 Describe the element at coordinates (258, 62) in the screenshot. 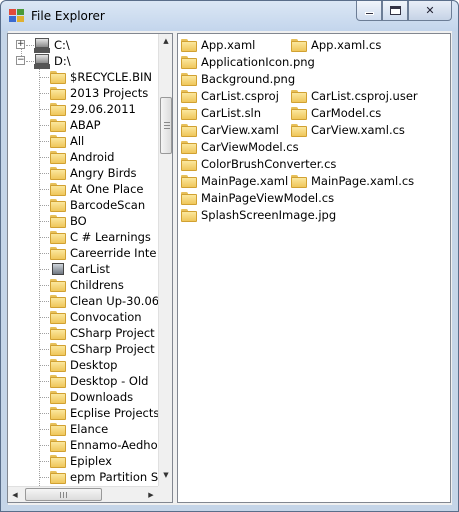

I see `file-name: ApplicationIcon.png` at that location.